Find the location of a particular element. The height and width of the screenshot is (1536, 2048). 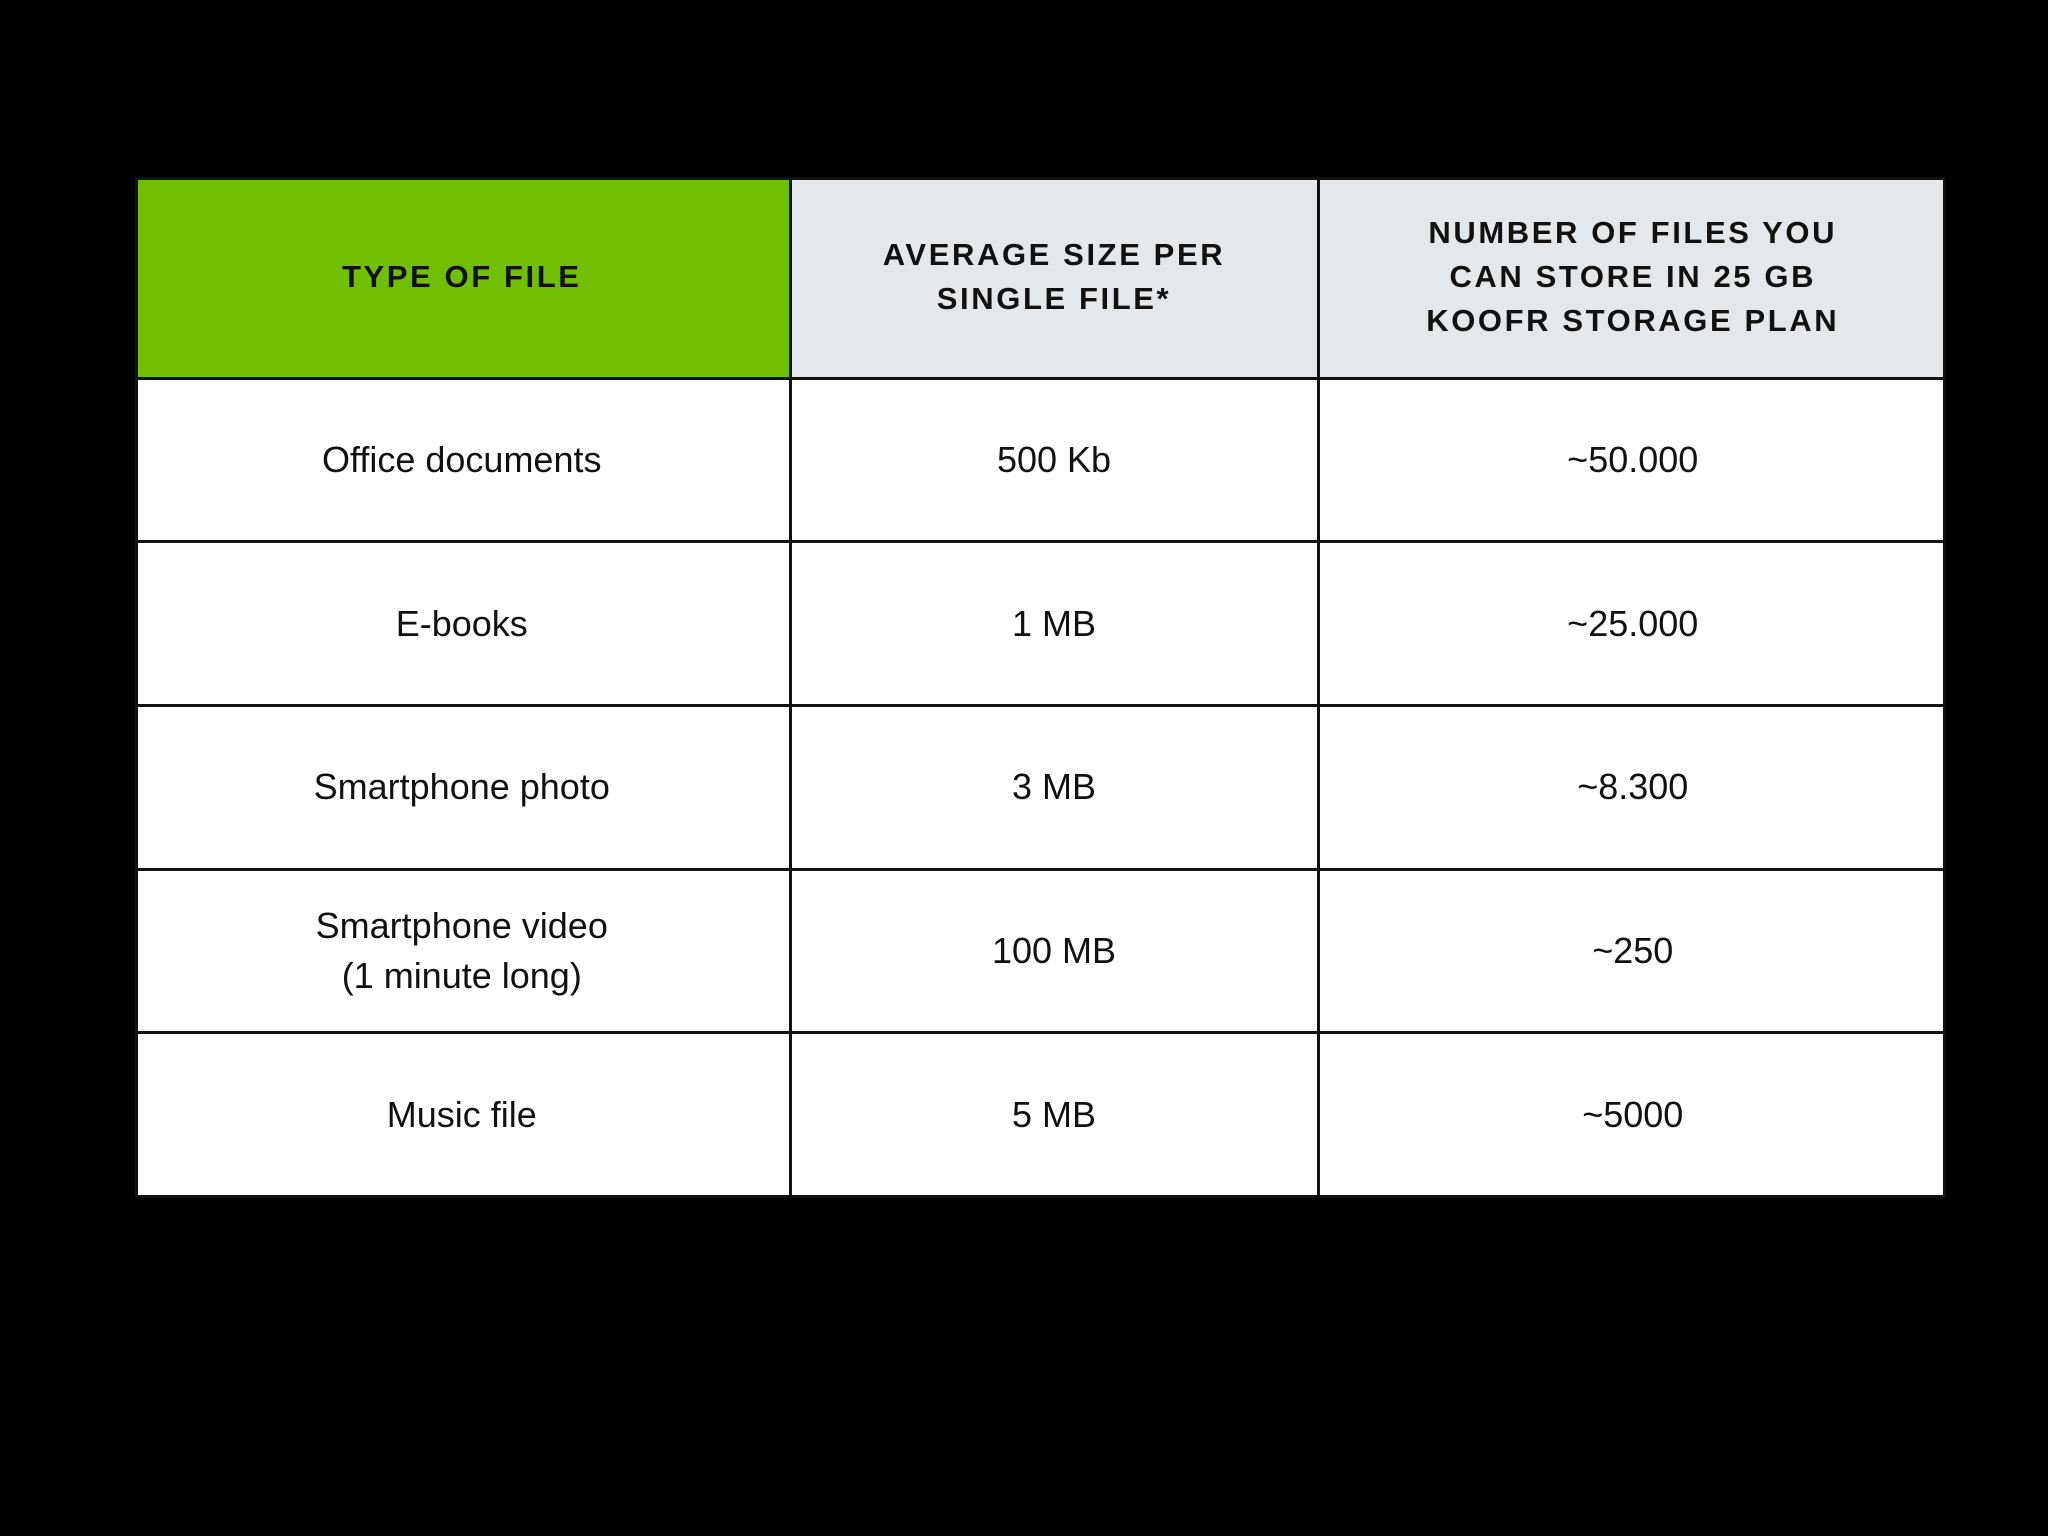

cell-number-of-files: ~5000 is located at coordinates (1632, 1114).